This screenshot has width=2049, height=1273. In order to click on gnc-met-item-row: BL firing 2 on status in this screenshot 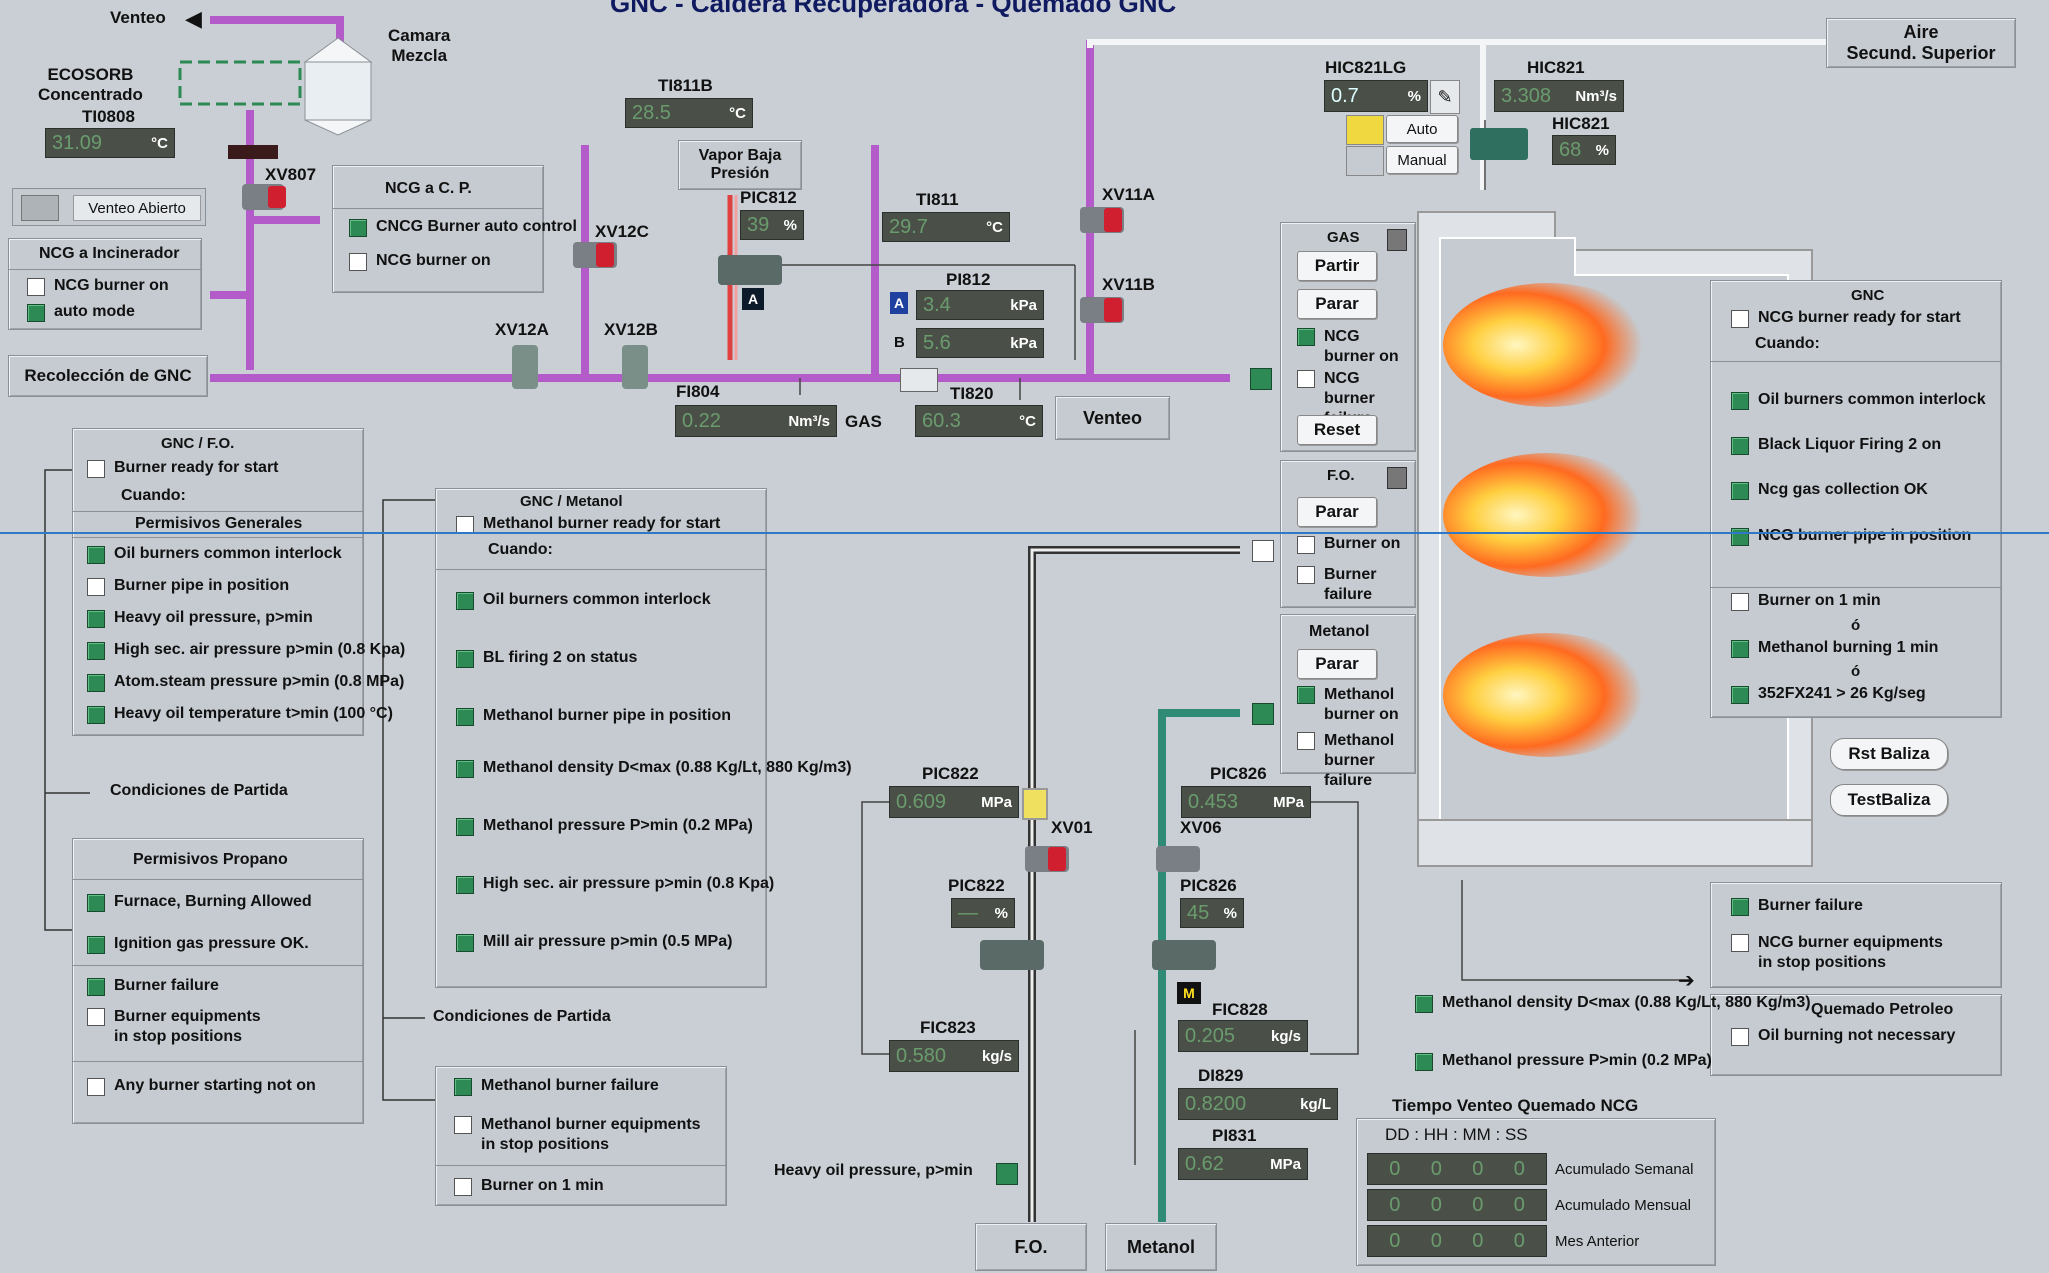, I will do `click(546, 658)`.